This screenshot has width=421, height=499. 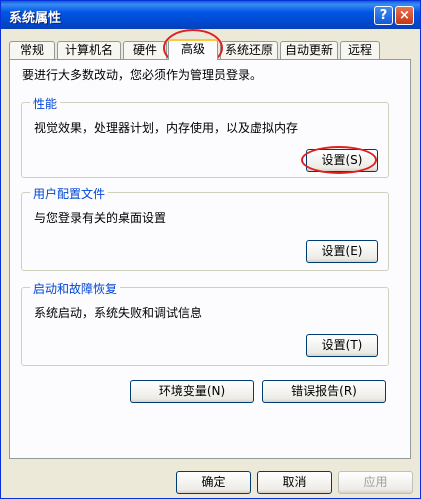 I want to click on apply-button: 应用, so click(x=375, y=482).